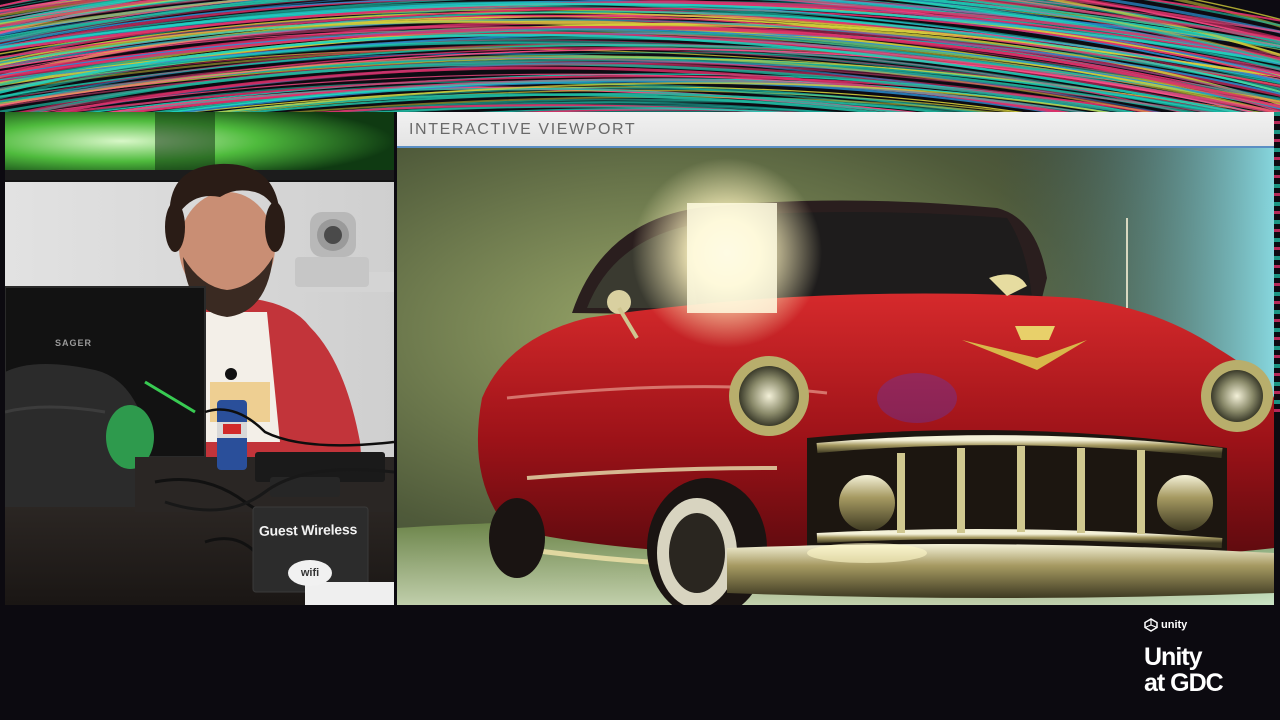  What do you see at coordinates (1277, 262) in the screenshot?
I see `side-streaks` at bounding box center [1277, 262].